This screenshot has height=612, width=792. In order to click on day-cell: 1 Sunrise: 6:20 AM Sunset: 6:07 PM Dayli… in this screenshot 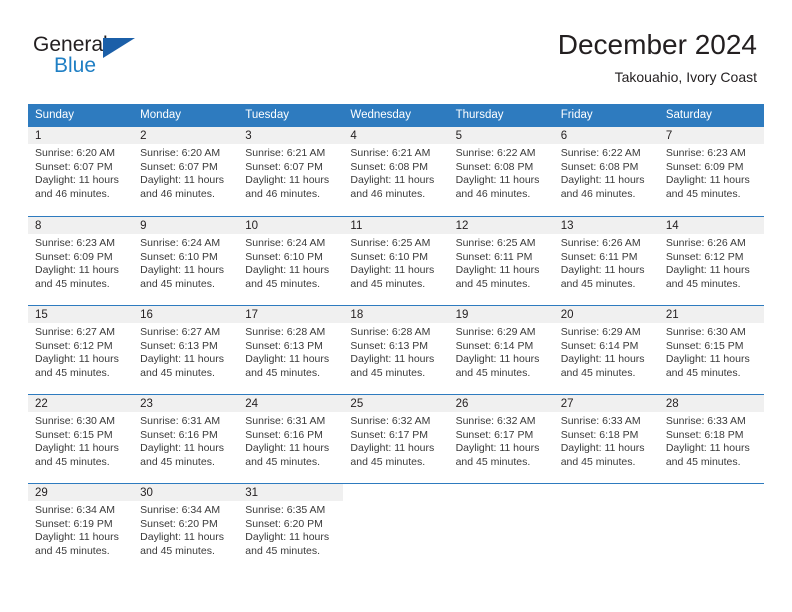, I will do `click(81, 171)`.